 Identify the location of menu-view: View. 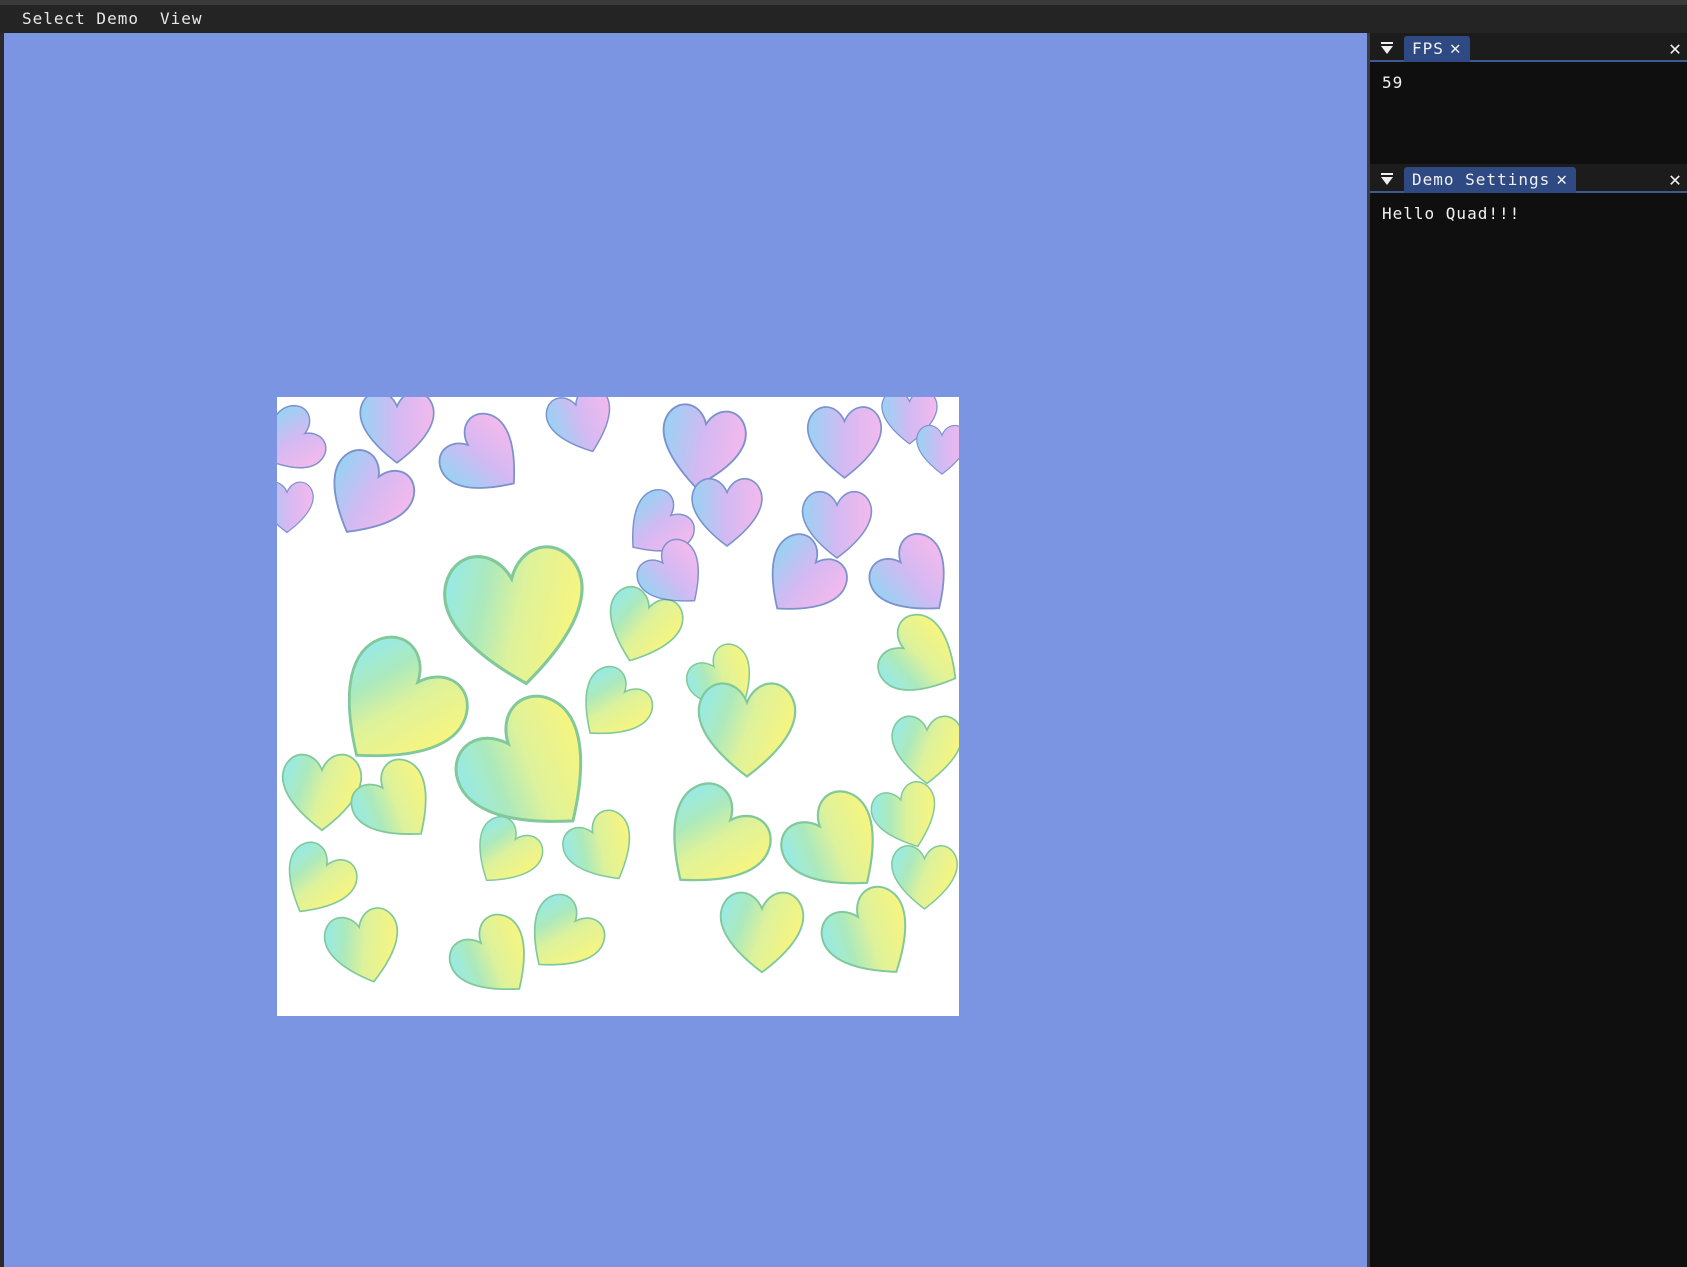
(181, 18).